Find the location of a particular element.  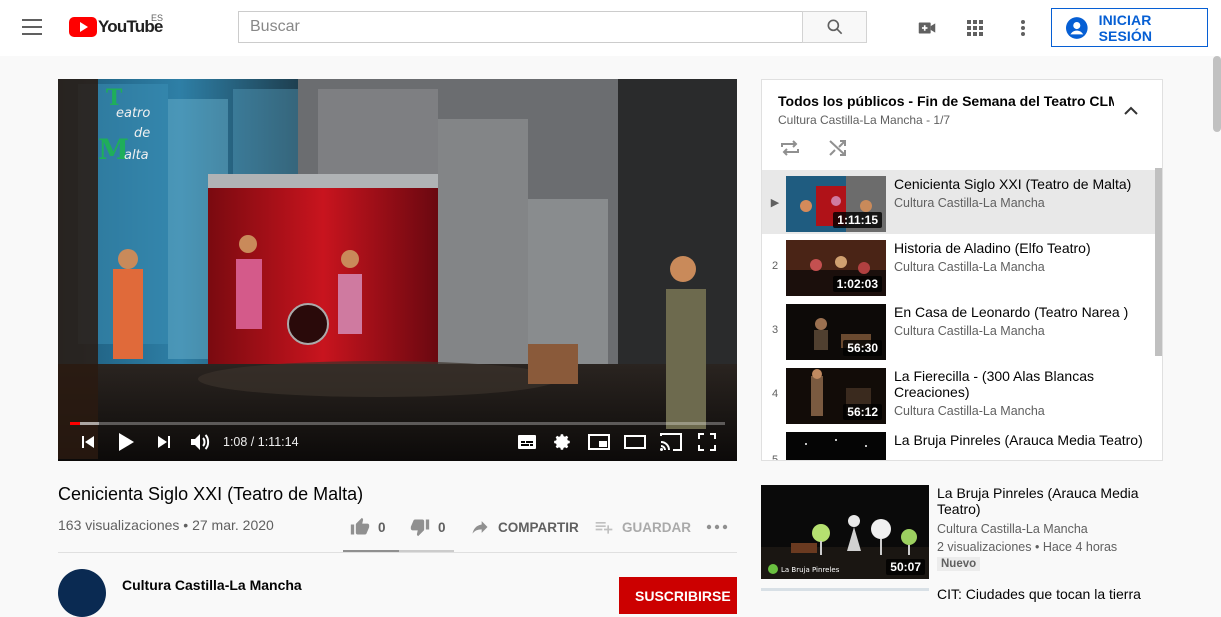

masthead: YouTube ES INICIAR SESIÓN is located at coordinates (610, 28).